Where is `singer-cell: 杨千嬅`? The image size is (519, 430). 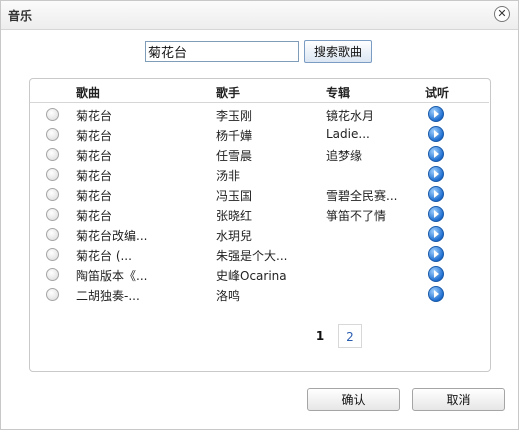
singer-cell: 杨千嬅 is located at coordinates (234, 136).